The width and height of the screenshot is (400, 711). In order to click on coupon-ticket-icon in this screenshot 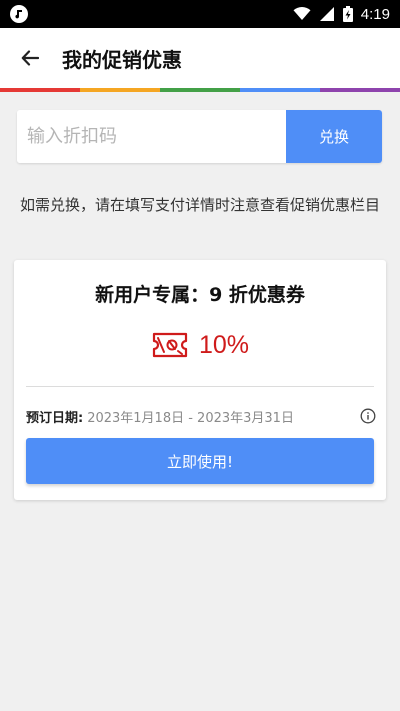, I will do `click(170, 345)`.